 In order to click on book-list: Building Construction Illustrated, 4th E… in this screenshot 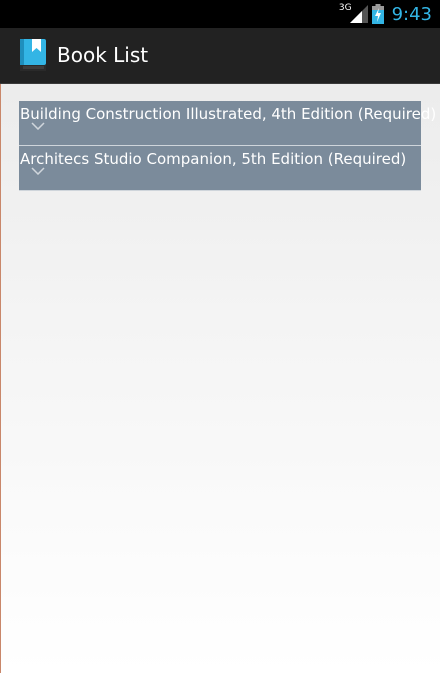, I will do `click(227, 146)`.